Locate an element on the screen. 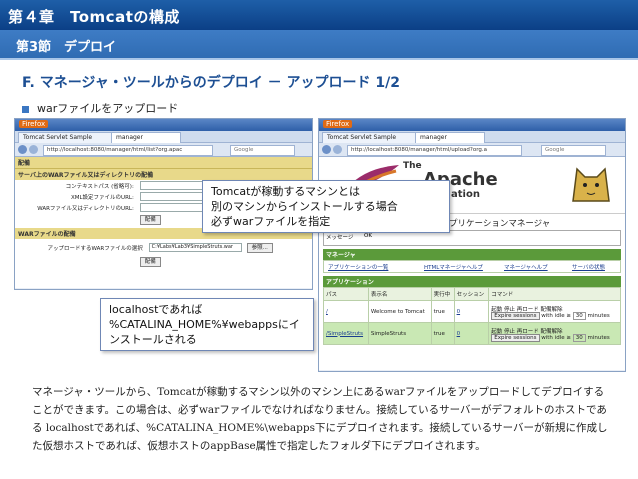  row-path-link: /SimpleStruts is located at coordinates (346, 333).